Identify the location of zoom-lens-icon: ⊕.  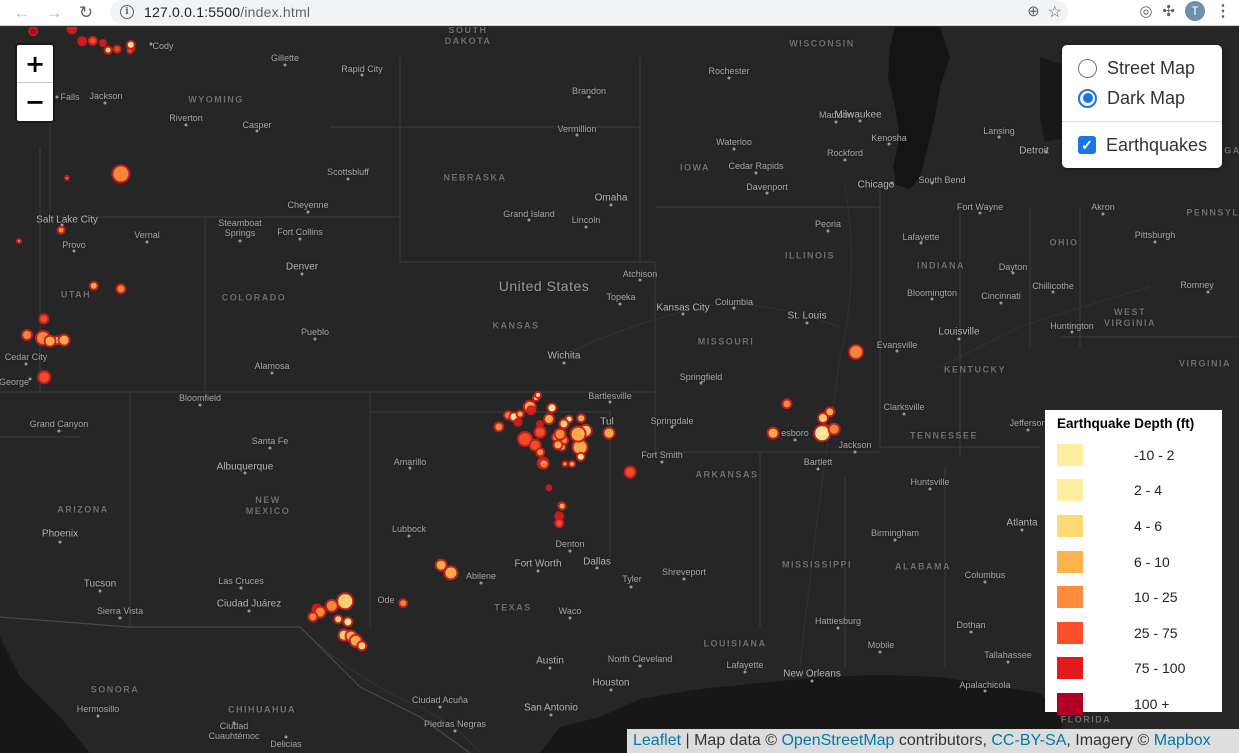
(1033, 12).